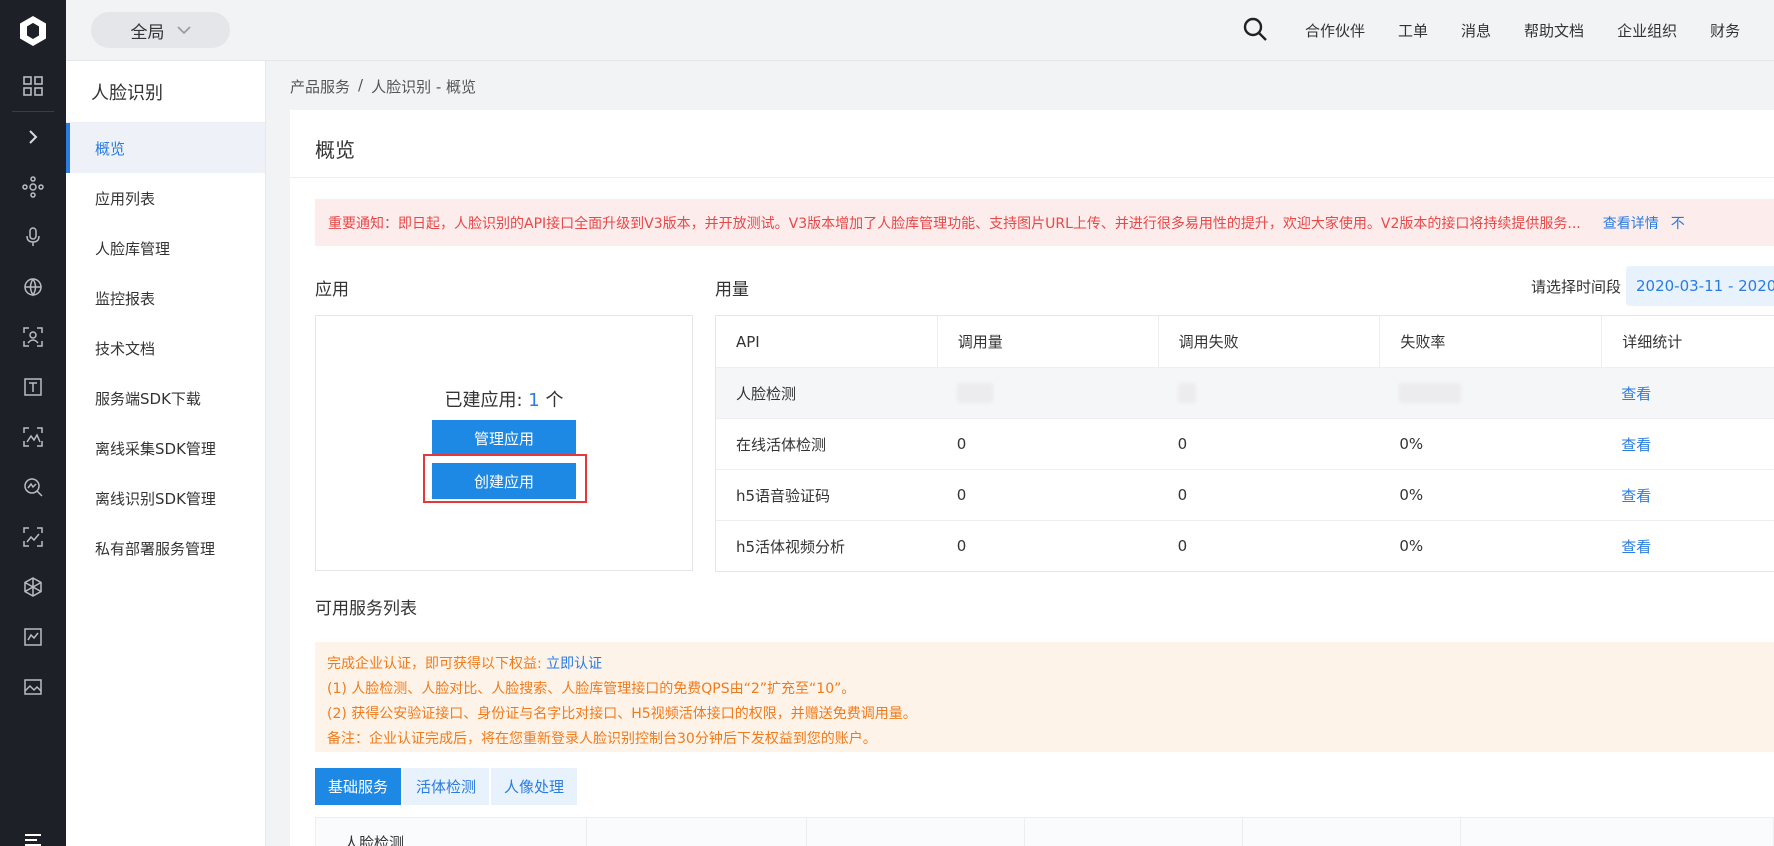 This screenshot has height=846, width=1774. Describe the element at coordinates (165, 198) in the screenshot. I see `sidebar-item-app-list: 应用列表` at that location.